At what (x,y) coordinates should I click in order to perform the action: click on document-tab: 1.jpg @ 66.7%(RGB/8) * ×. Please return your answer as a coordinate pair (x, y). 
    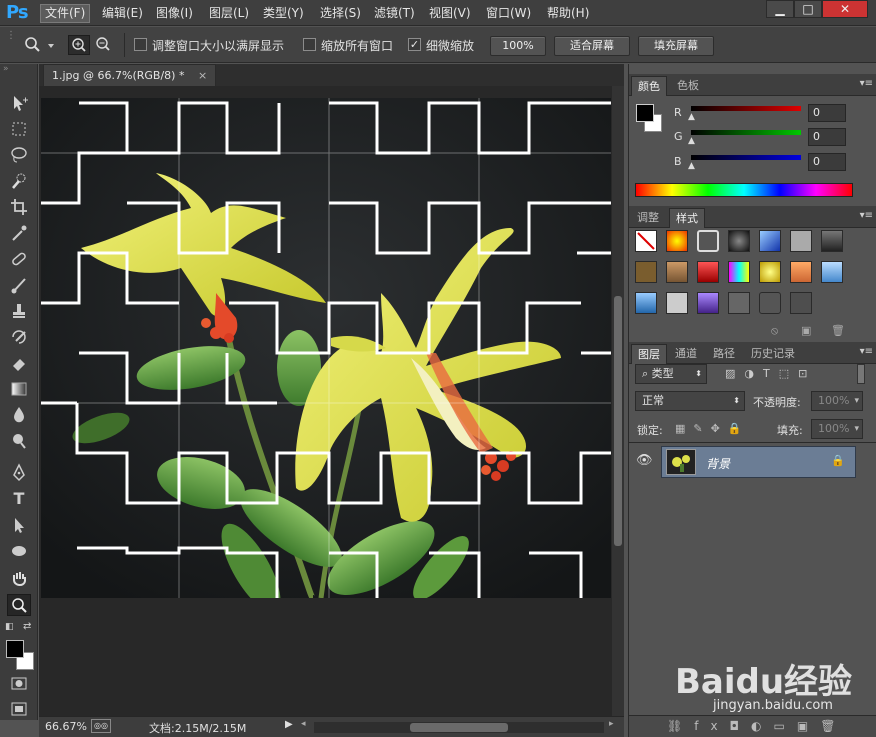
    Looking at the image, I should click on (130, 75).